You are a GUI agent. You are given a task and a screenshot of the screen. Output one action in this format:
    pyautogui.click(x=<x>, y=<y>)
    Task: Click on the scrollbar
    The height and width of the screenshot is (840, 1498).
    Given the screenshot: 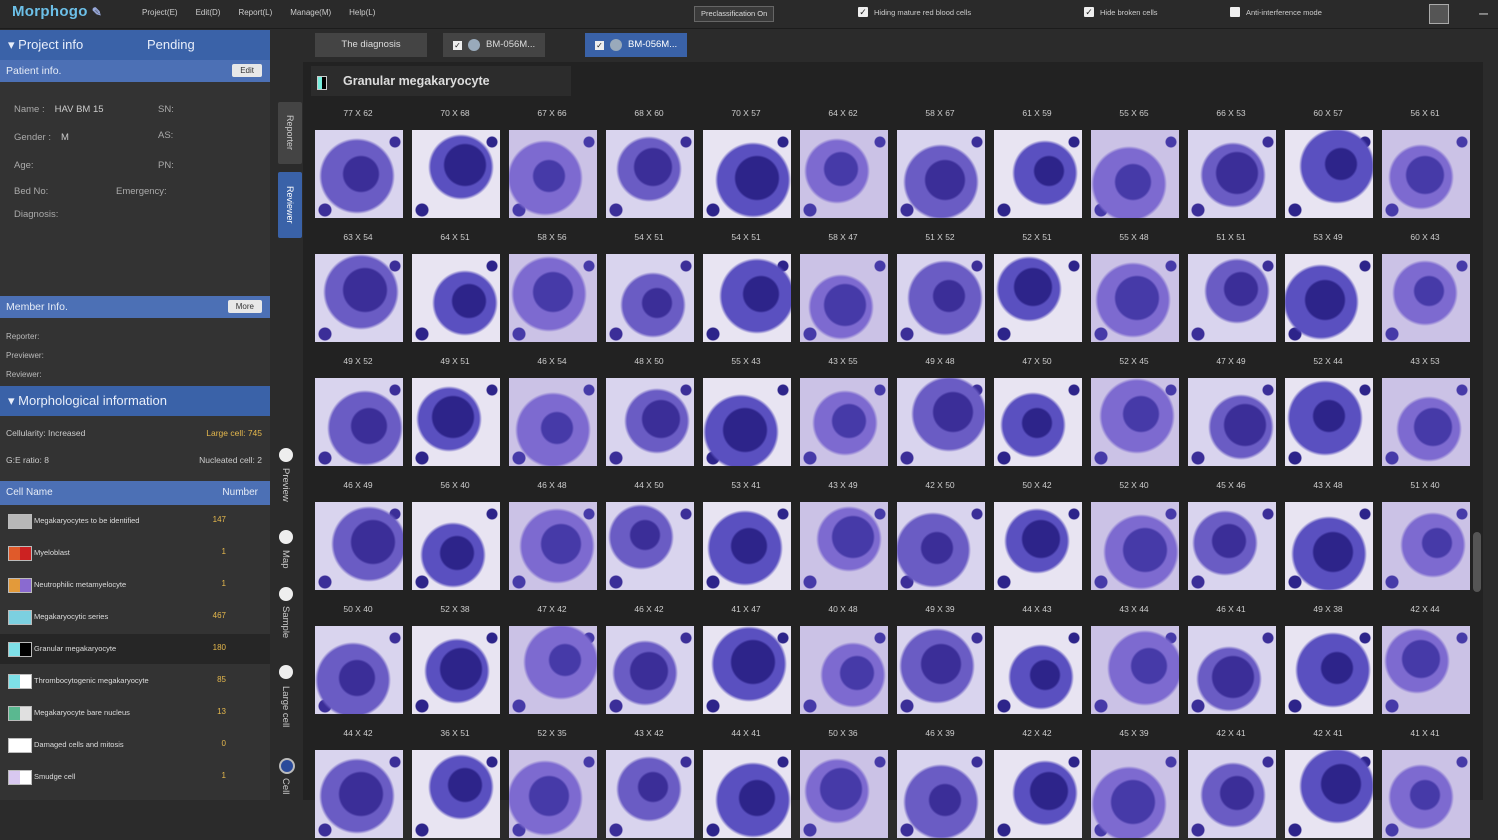 What is the action you would take?
    pyautogui.click(x=1477, y=562)
    